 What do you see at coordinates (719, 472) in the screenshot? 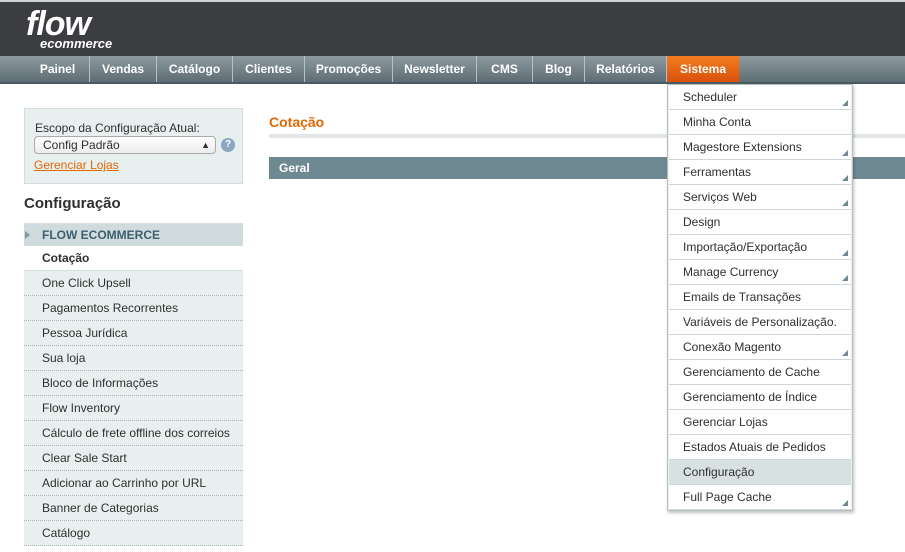
I see `menu-item-label: Configuração` at bounding box center [719, 472].